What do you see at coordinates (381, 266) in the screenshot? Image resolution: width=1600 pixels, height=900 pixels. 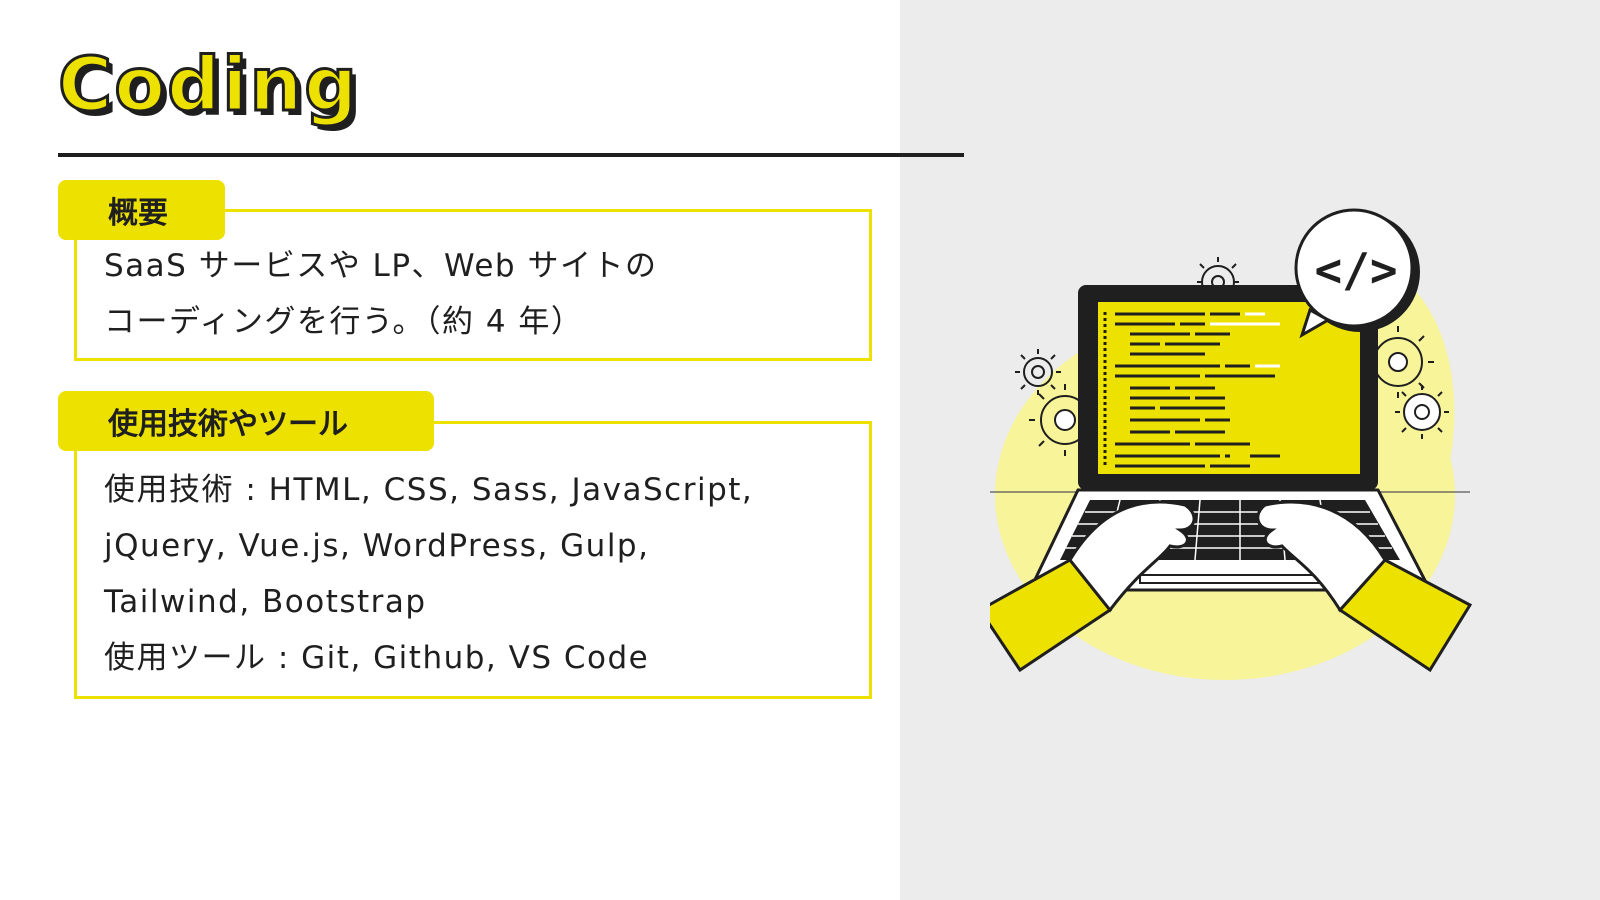 I see `overview-line: SaaS サービスや LP、Web サイトの` at bounding box center [381, 266].